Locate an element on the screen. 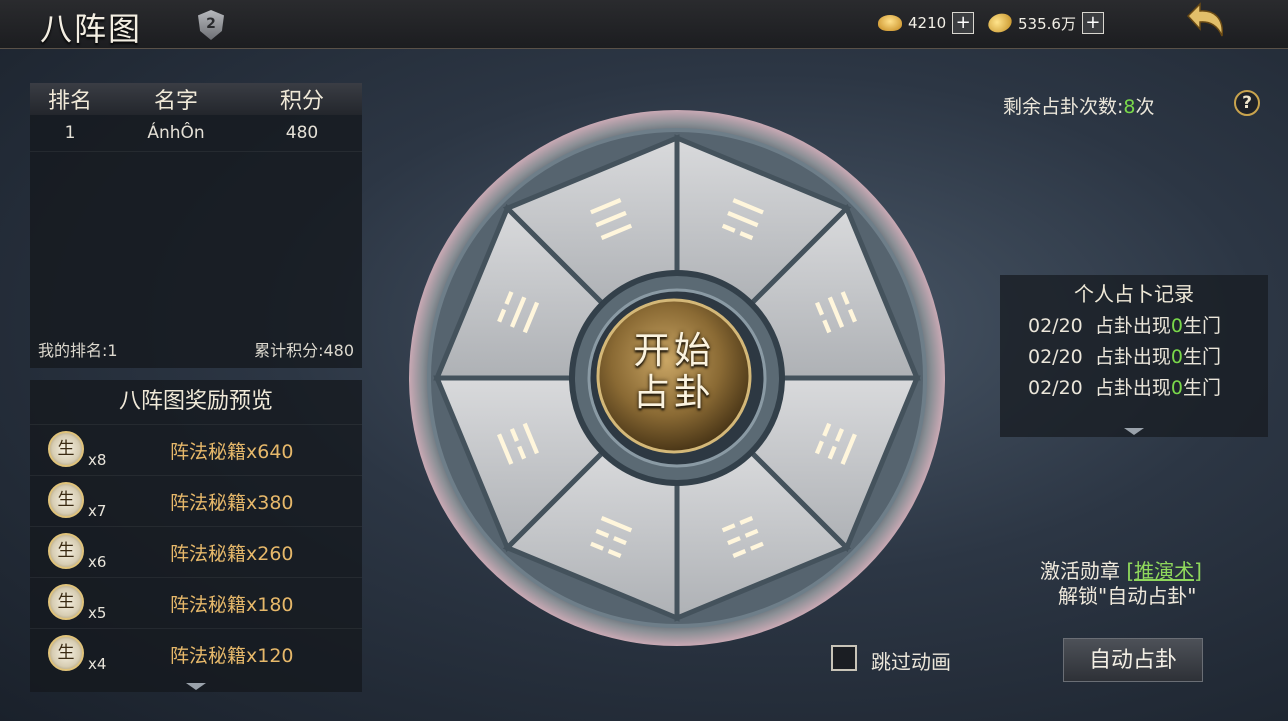 The image size is (1288, 721). add-coin-button: + is located at coordinates (1092, 23).